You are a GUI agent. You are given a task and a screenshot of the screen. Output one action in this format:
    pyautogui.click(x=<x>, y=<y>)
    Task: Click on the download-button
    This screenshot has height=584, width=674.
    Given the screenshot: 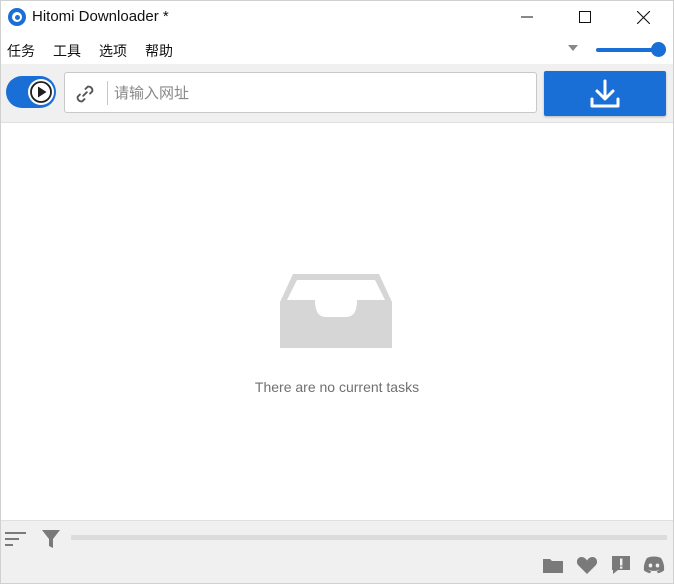 What is the action you would take?
    pyautogui.click(x=605, y=93)
    